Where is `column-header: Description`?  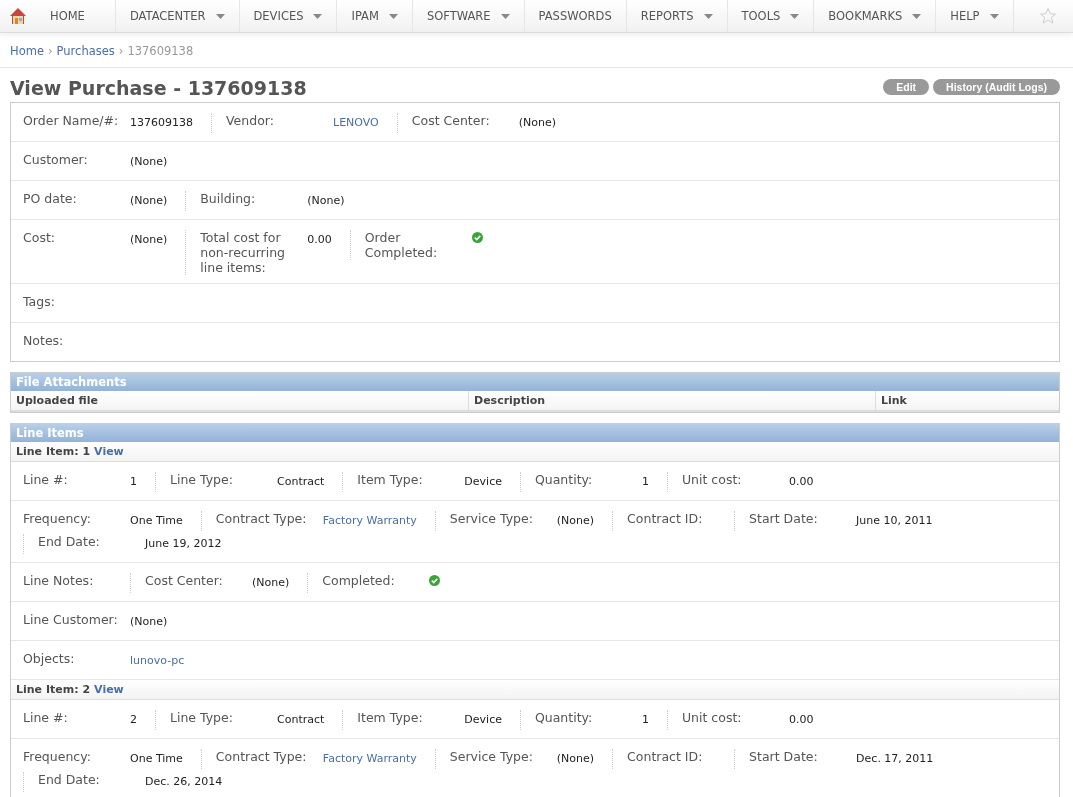 column-header: Description is located at coordinates (671, 400).